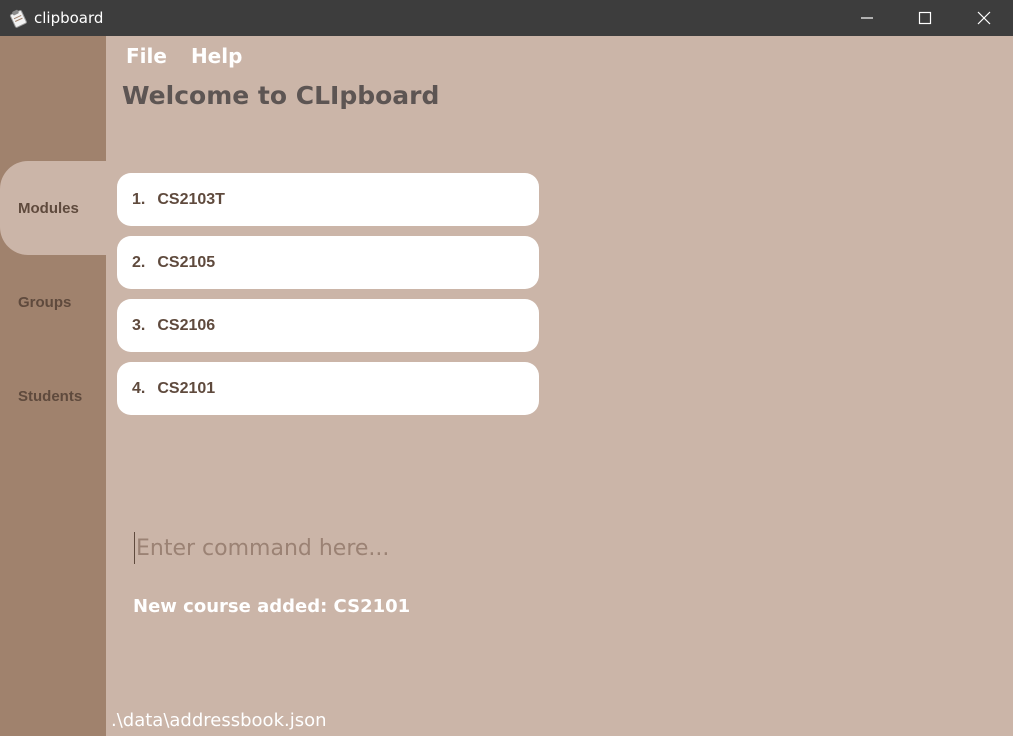  I want to click on list-item-index: 1., so click(139, 199).